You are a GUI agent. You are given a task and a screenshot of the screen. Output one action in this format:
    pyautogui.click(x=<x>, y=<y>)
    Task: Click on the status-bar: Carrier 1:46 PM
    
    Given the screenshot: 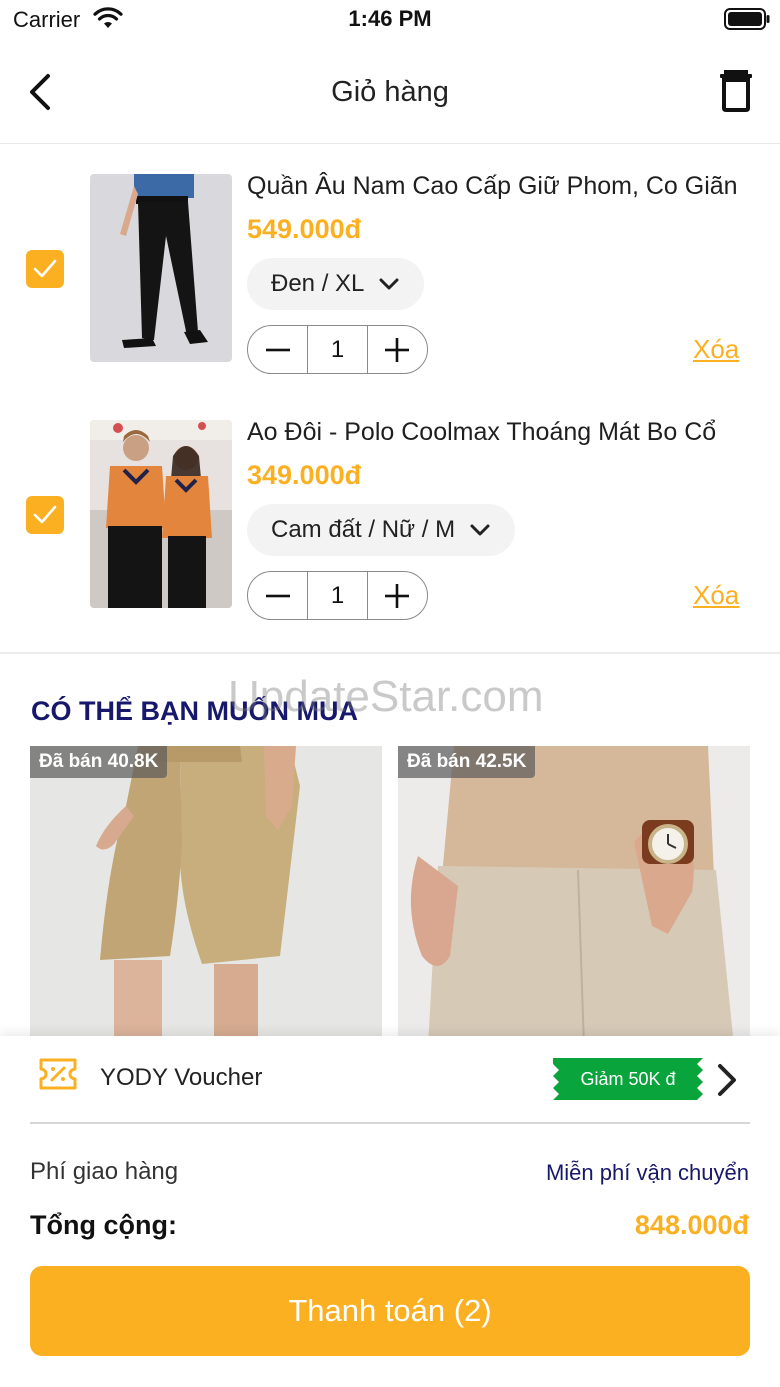 What is the action you would take?
    pyautogui.click(x=390, y=22)
    